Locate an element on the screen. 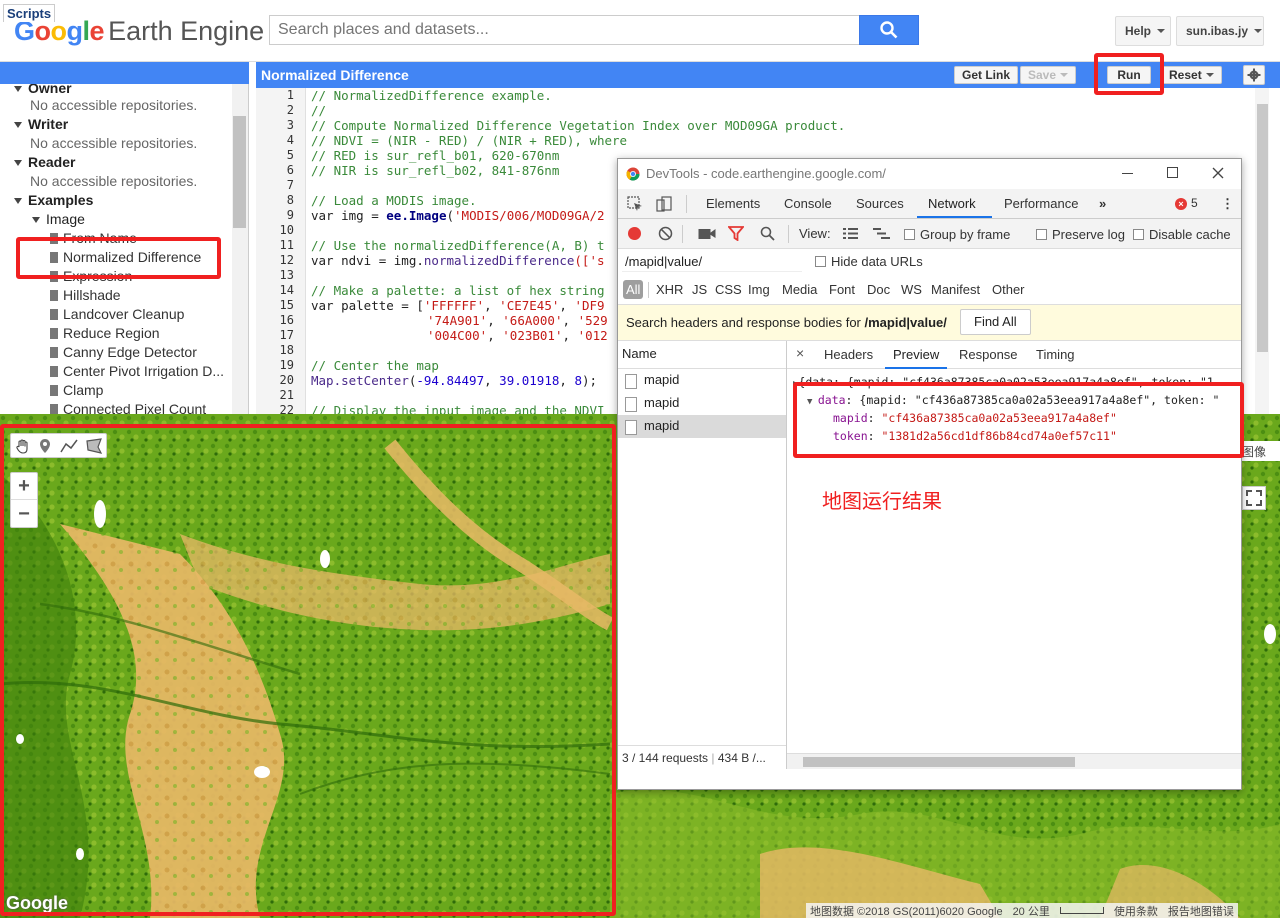  find-all-button: Find All is located at coordinates (995, 322).